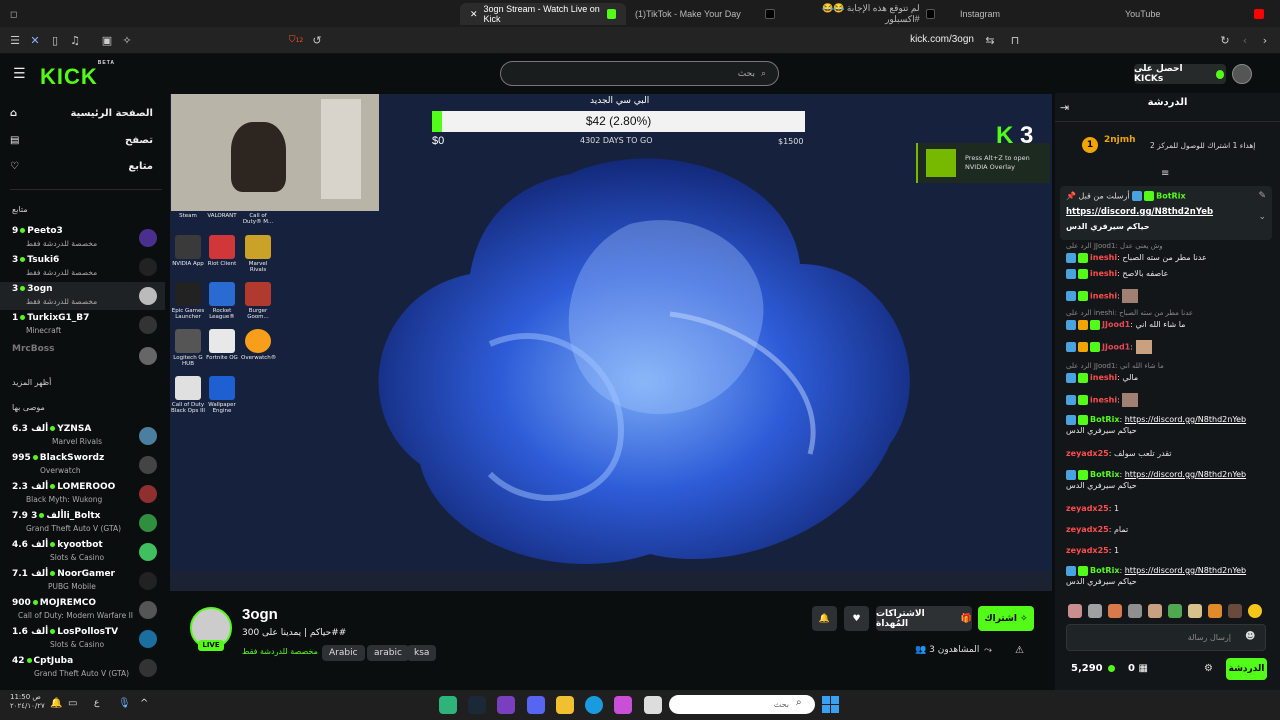 Image resolution: width=1280 pixels, height=720 pixels. Describe the element at coordinates (296, 40) in the screenshot. I see `brave-shield-icon: ⛉ 12` at that location.